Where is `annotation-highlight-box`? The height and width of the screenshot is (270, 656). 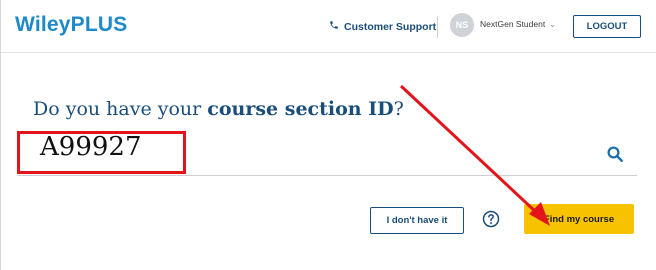
annotation-highlight-box is located at coordinates (101, 152).